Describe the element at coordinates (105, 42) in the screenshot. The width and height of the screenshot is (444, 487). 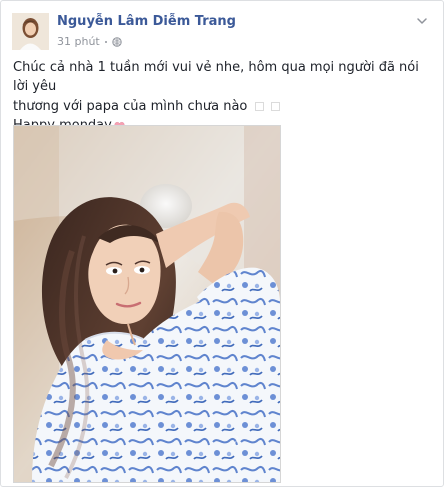
I see `separator-dot` at that location.